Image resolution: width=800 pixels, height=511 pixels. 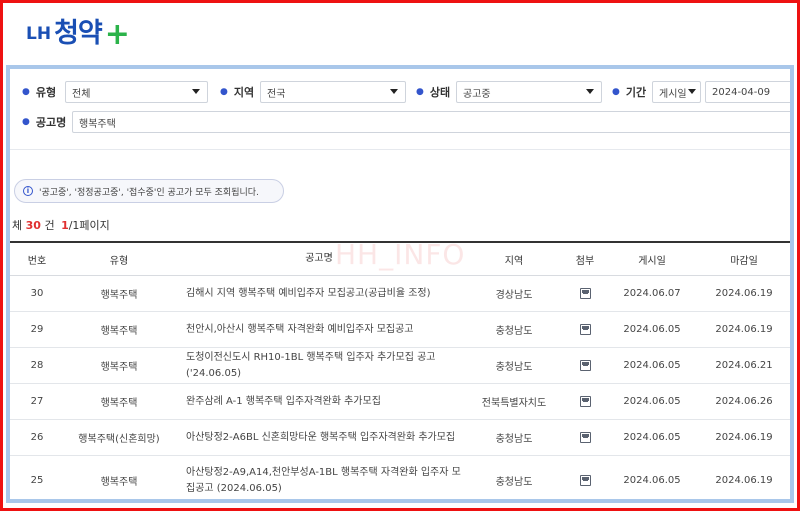 I want to click on region-select: 전국, so click(x=333, y=92).